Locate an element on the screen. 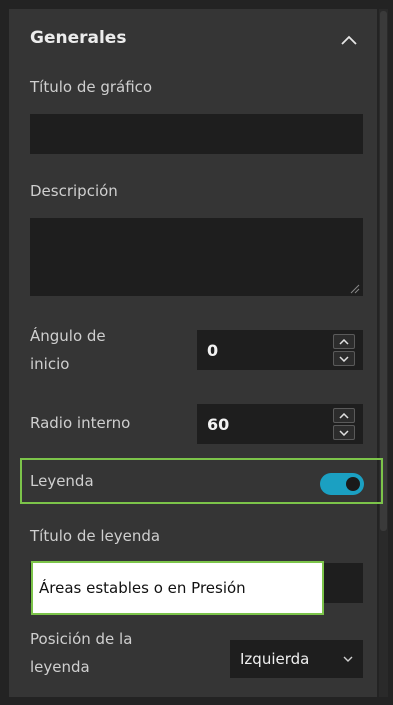 The width and height of the screenshot is (393, 705). collapse-button is located at coordinates (349, 40).